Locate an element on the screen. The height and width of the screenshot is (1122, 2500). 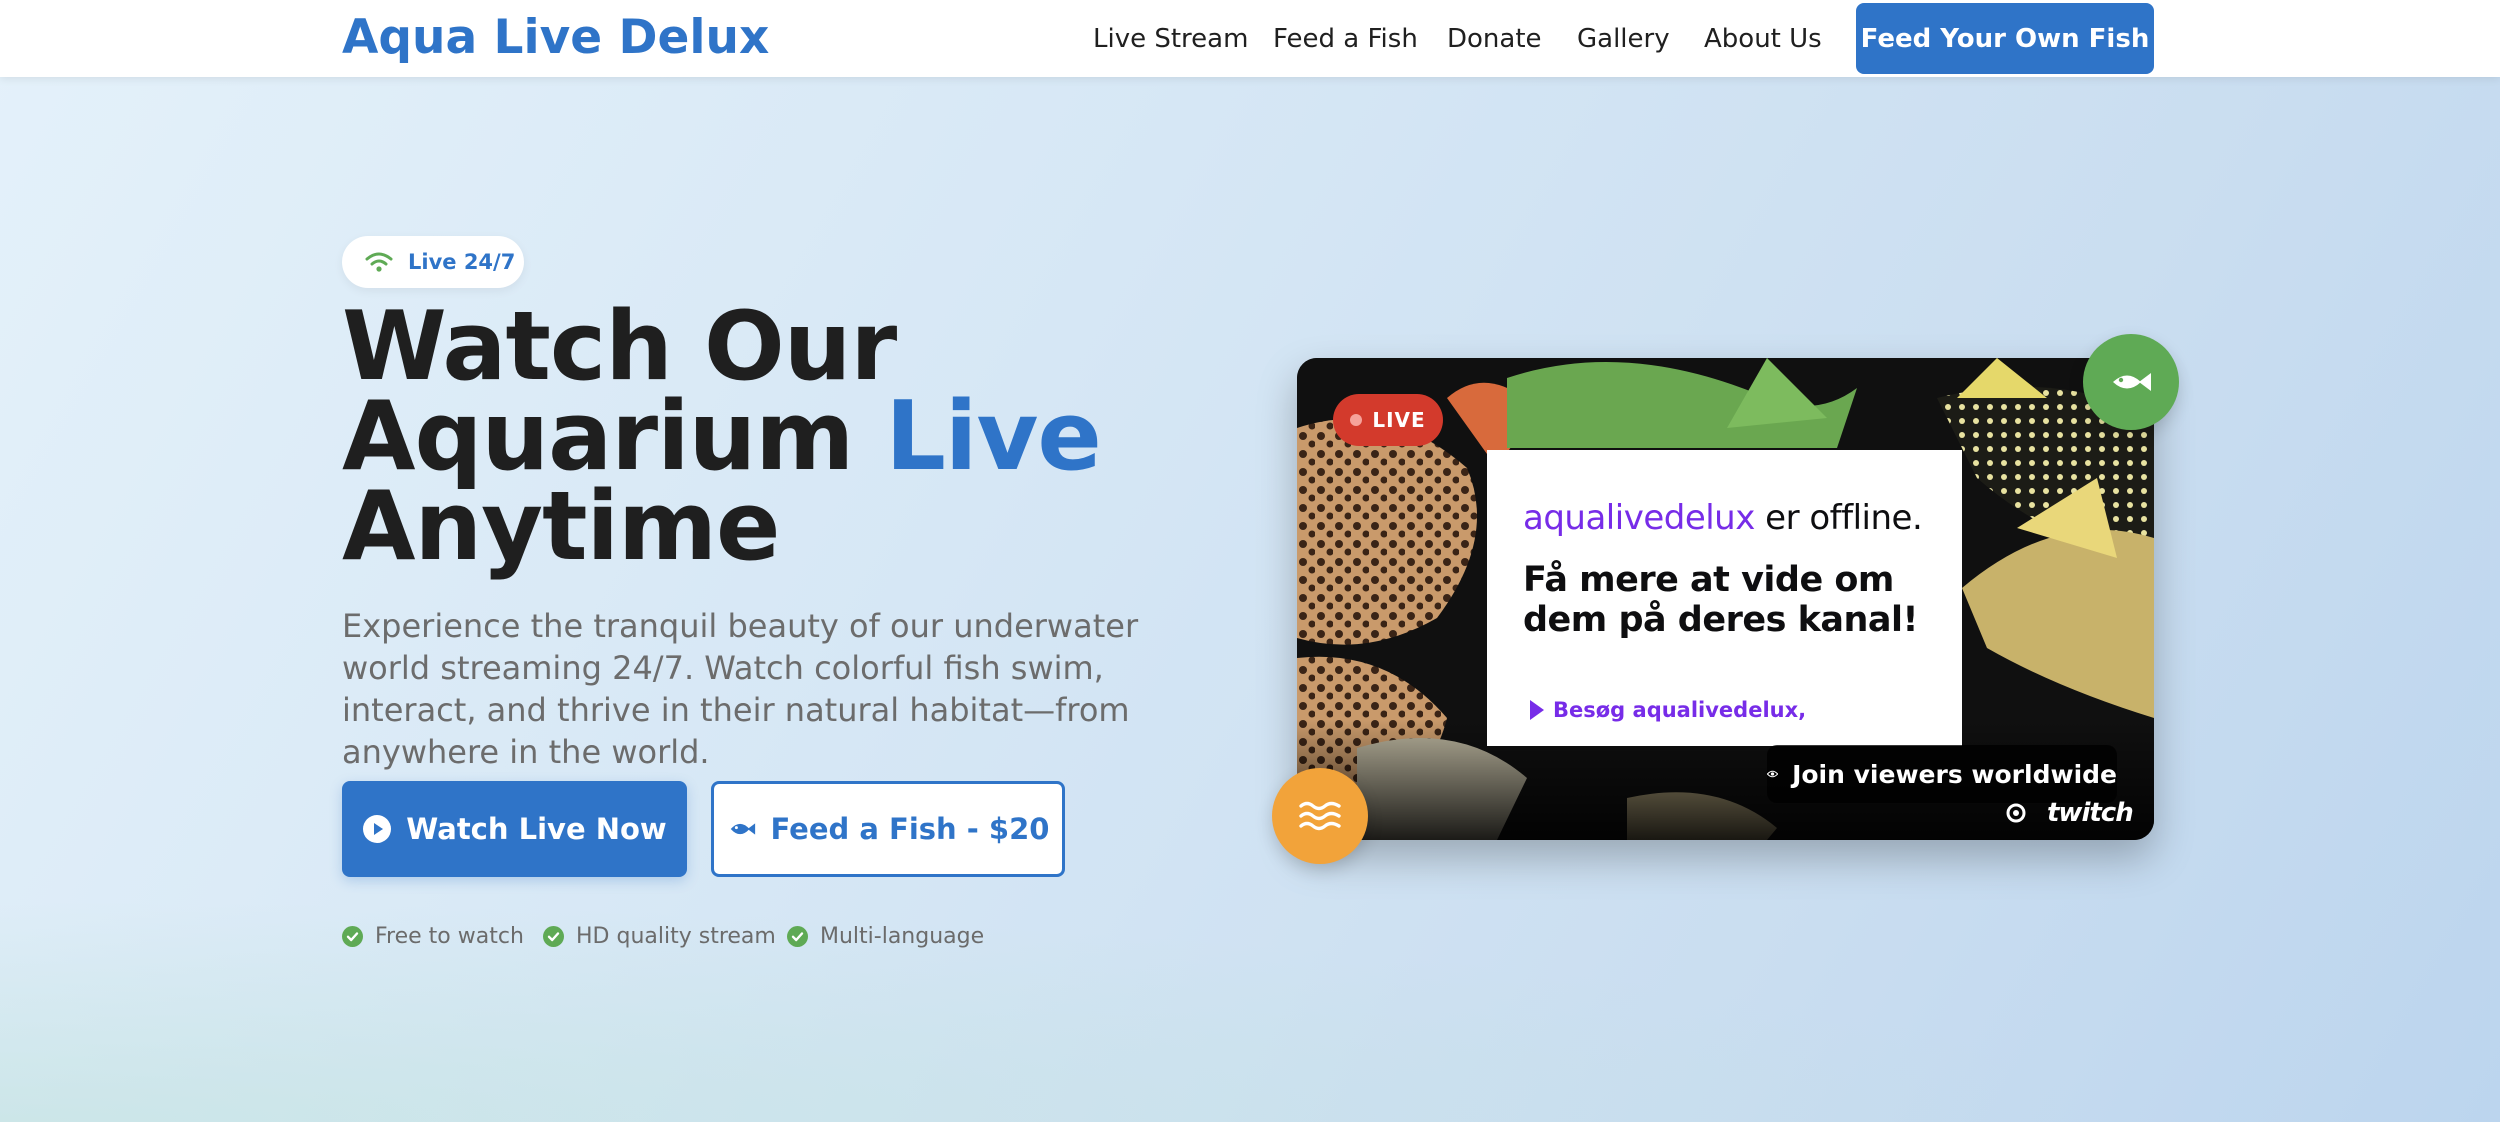
nav-item-about-us: About Us is located at coordinates (1763, 39).